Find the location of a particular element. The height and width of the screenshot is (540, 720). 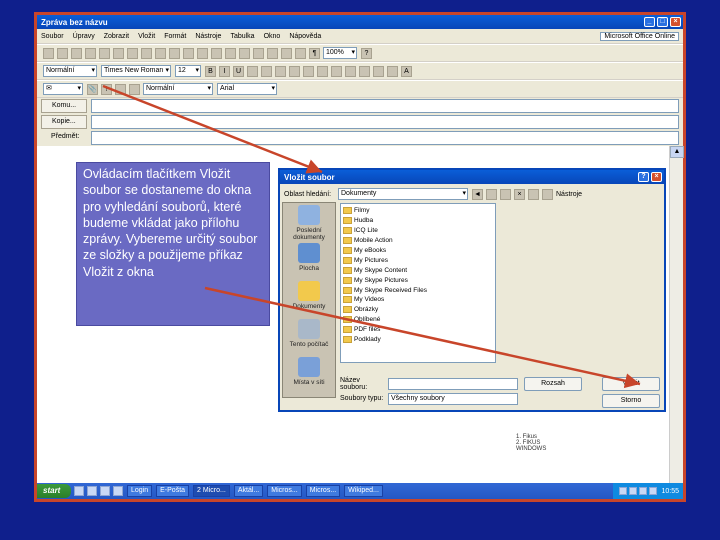

arrow-to-insert is located at coordinates (422, 337).